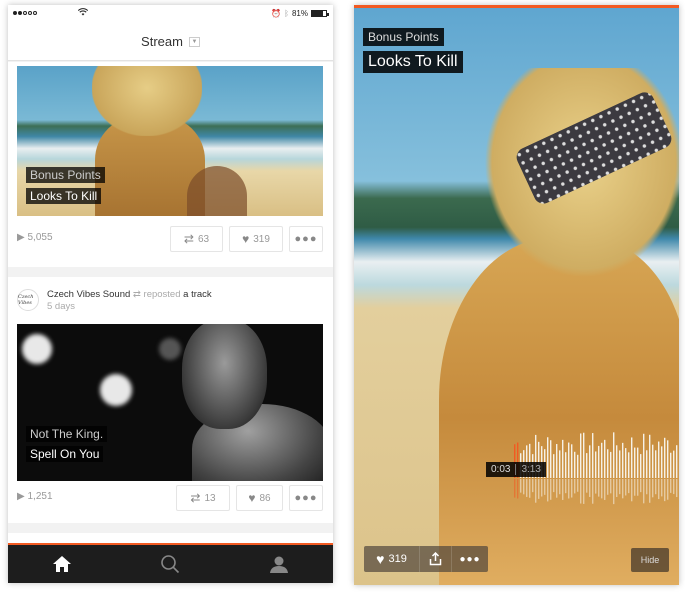 This screenshot has height=593, width=685. Describe the element at coordinates (196, 239) in the screenshot. I see `repost-button: ⇄ 63` at that location.